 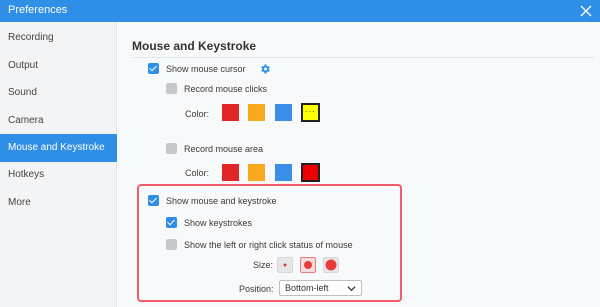 I want to click on area-color-label: Color:, so click(x=197, y=173).